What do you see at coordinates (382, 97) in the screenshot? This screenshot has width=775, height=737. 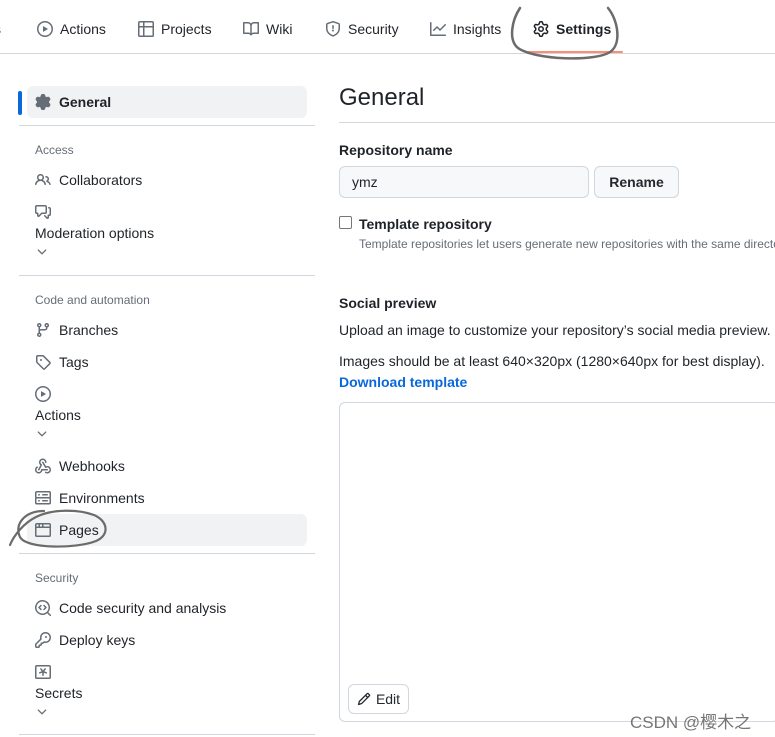 I see `page-title: General` at bounding box center [382, 97].